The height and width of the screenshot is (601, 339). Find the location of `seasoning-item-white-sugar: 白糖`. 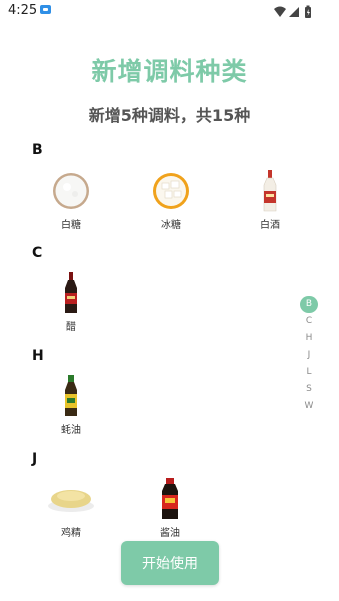

seasoning-item-white-sugar: 白糖 is located at coordinates (71, 200).